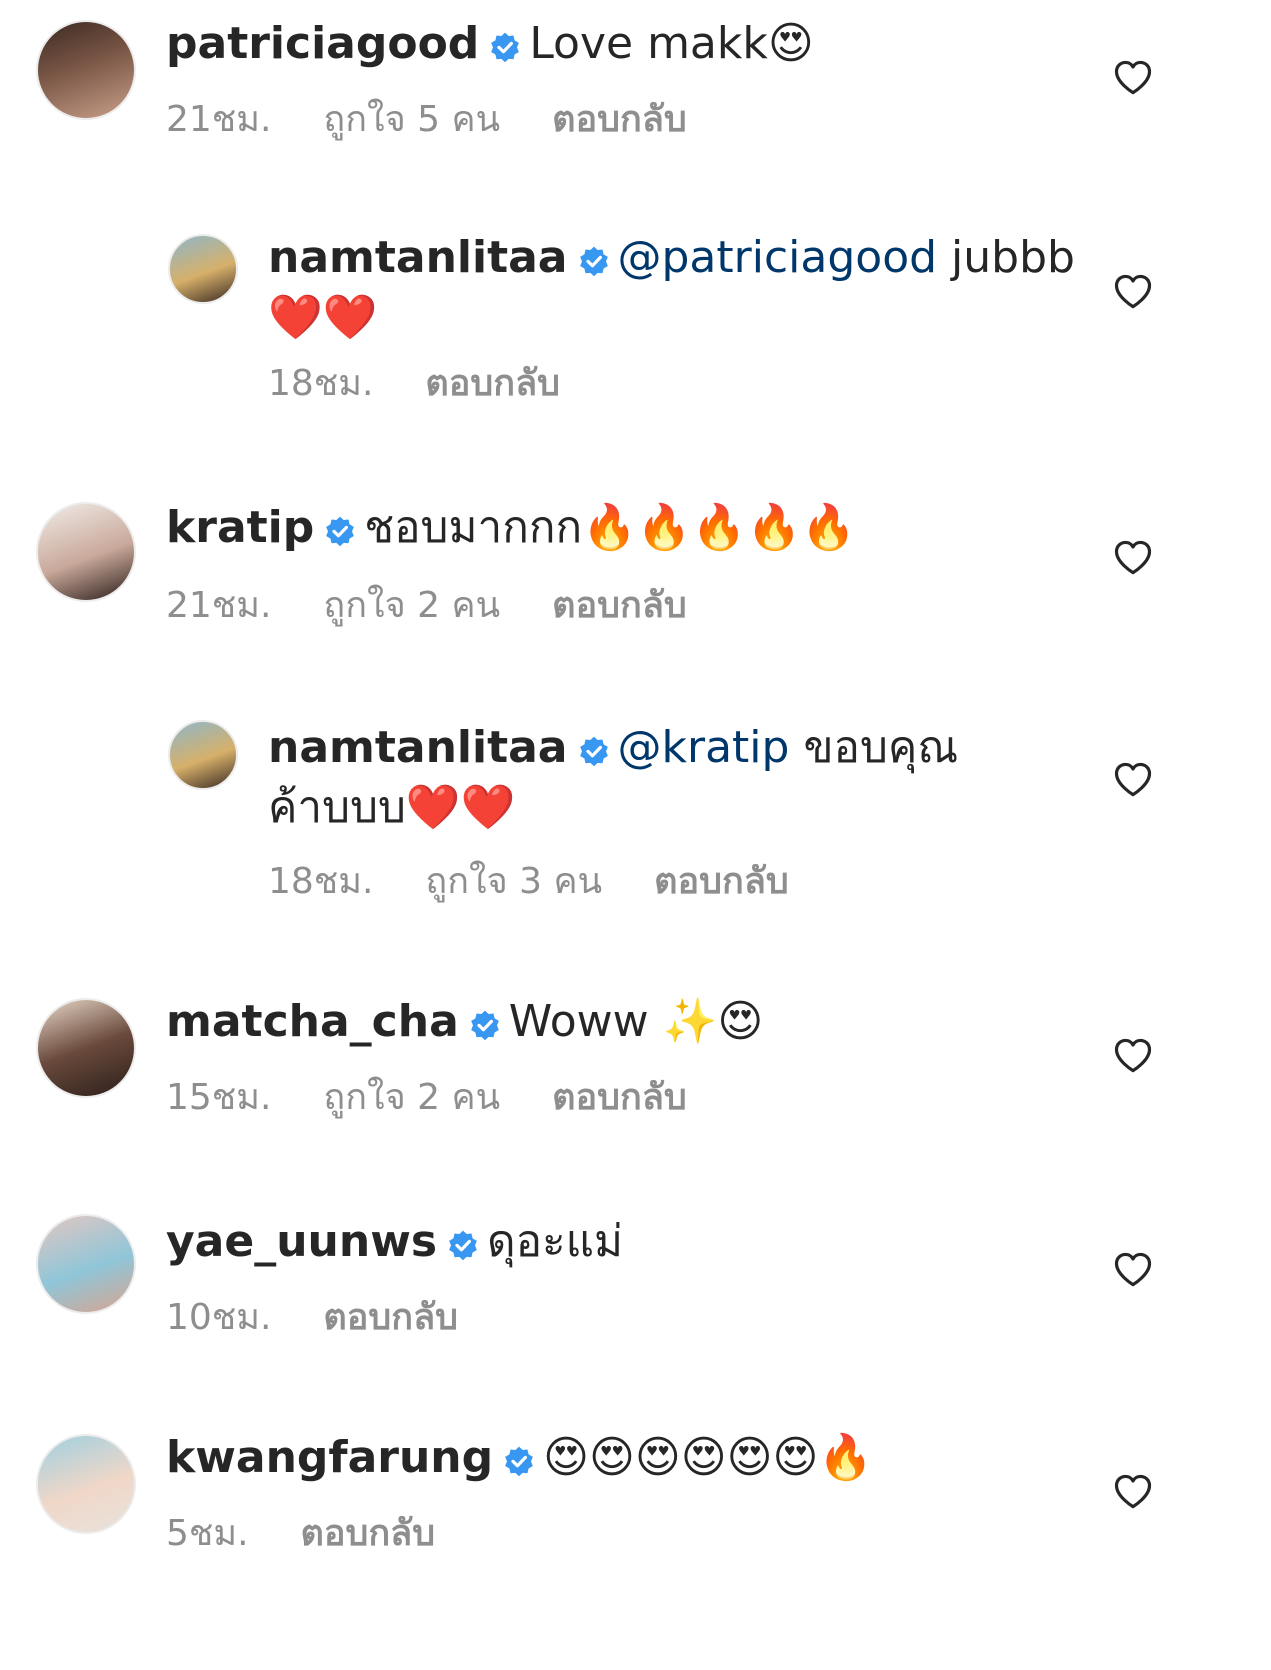  I want to click on comment-time: 15ชม., so click(219, 1097).